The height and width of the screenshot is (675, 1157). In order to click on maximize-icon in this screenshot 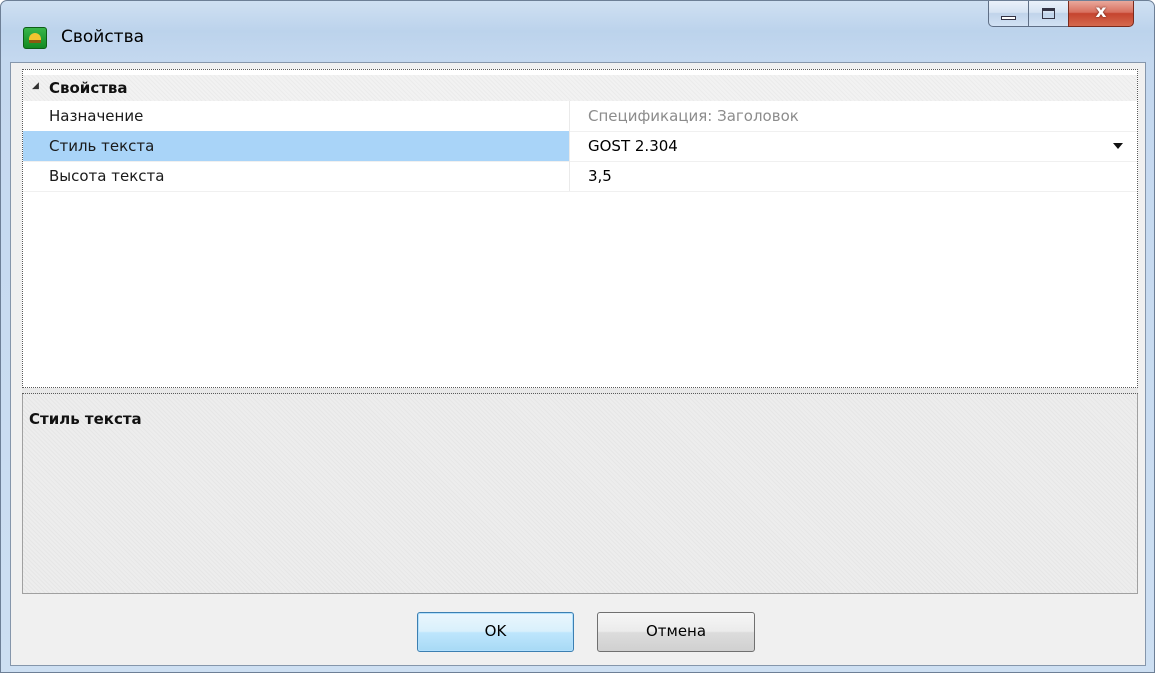, I will do `click(1048, 13)`.